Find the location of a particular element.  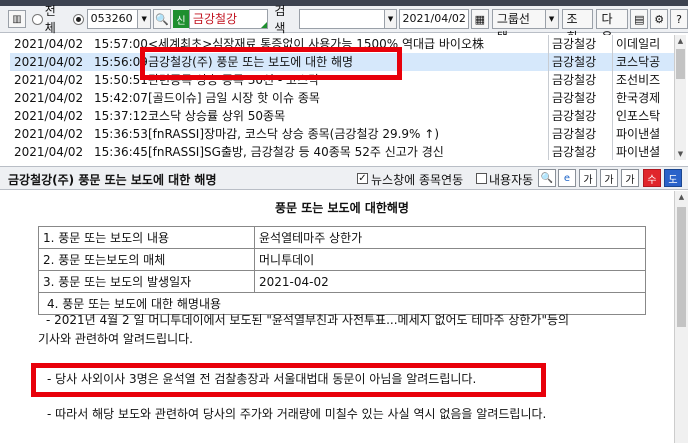

stock-name-field: 금강철강 is located at coordinates (228, 19).